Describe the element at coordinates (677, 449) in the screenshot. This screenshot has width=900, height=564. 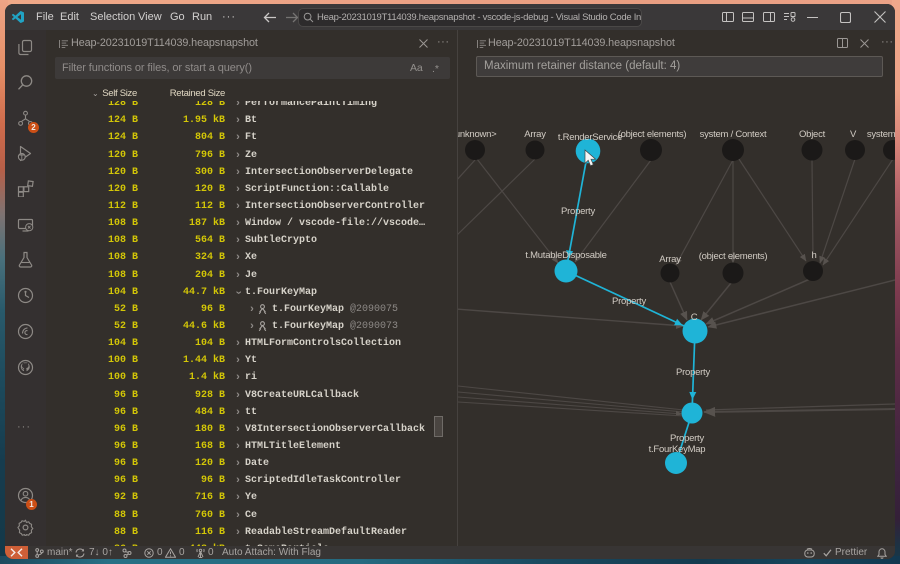
I see `svg-text: t.FourKeyMap` at that location.